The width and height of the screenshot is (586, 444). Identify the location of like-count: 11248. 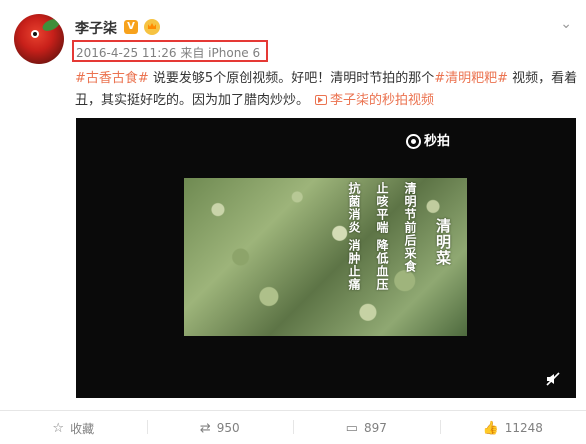
(523, 428).